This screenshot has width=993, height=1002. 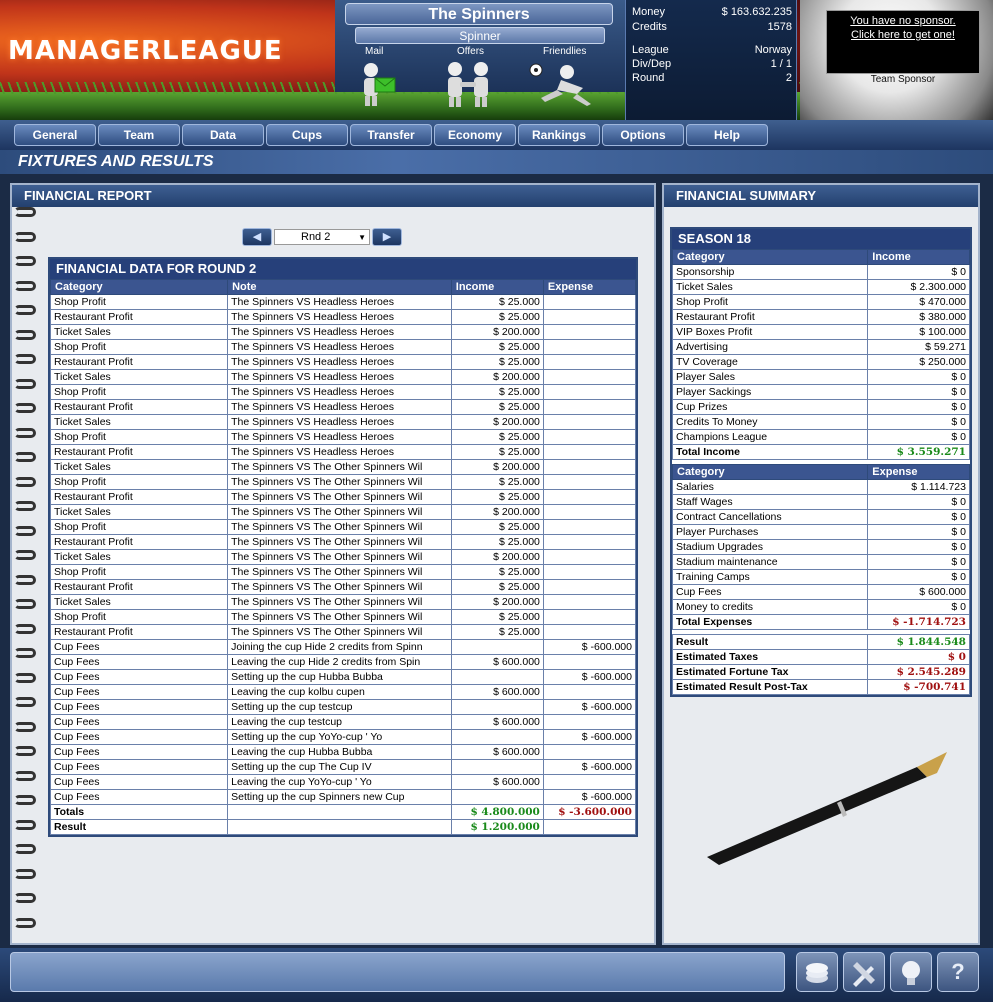 What do you see at coordinates (770, 332) in the screenshot?
I see `income-category: VIP Boxes Profit` at bounding box center [770, 332].